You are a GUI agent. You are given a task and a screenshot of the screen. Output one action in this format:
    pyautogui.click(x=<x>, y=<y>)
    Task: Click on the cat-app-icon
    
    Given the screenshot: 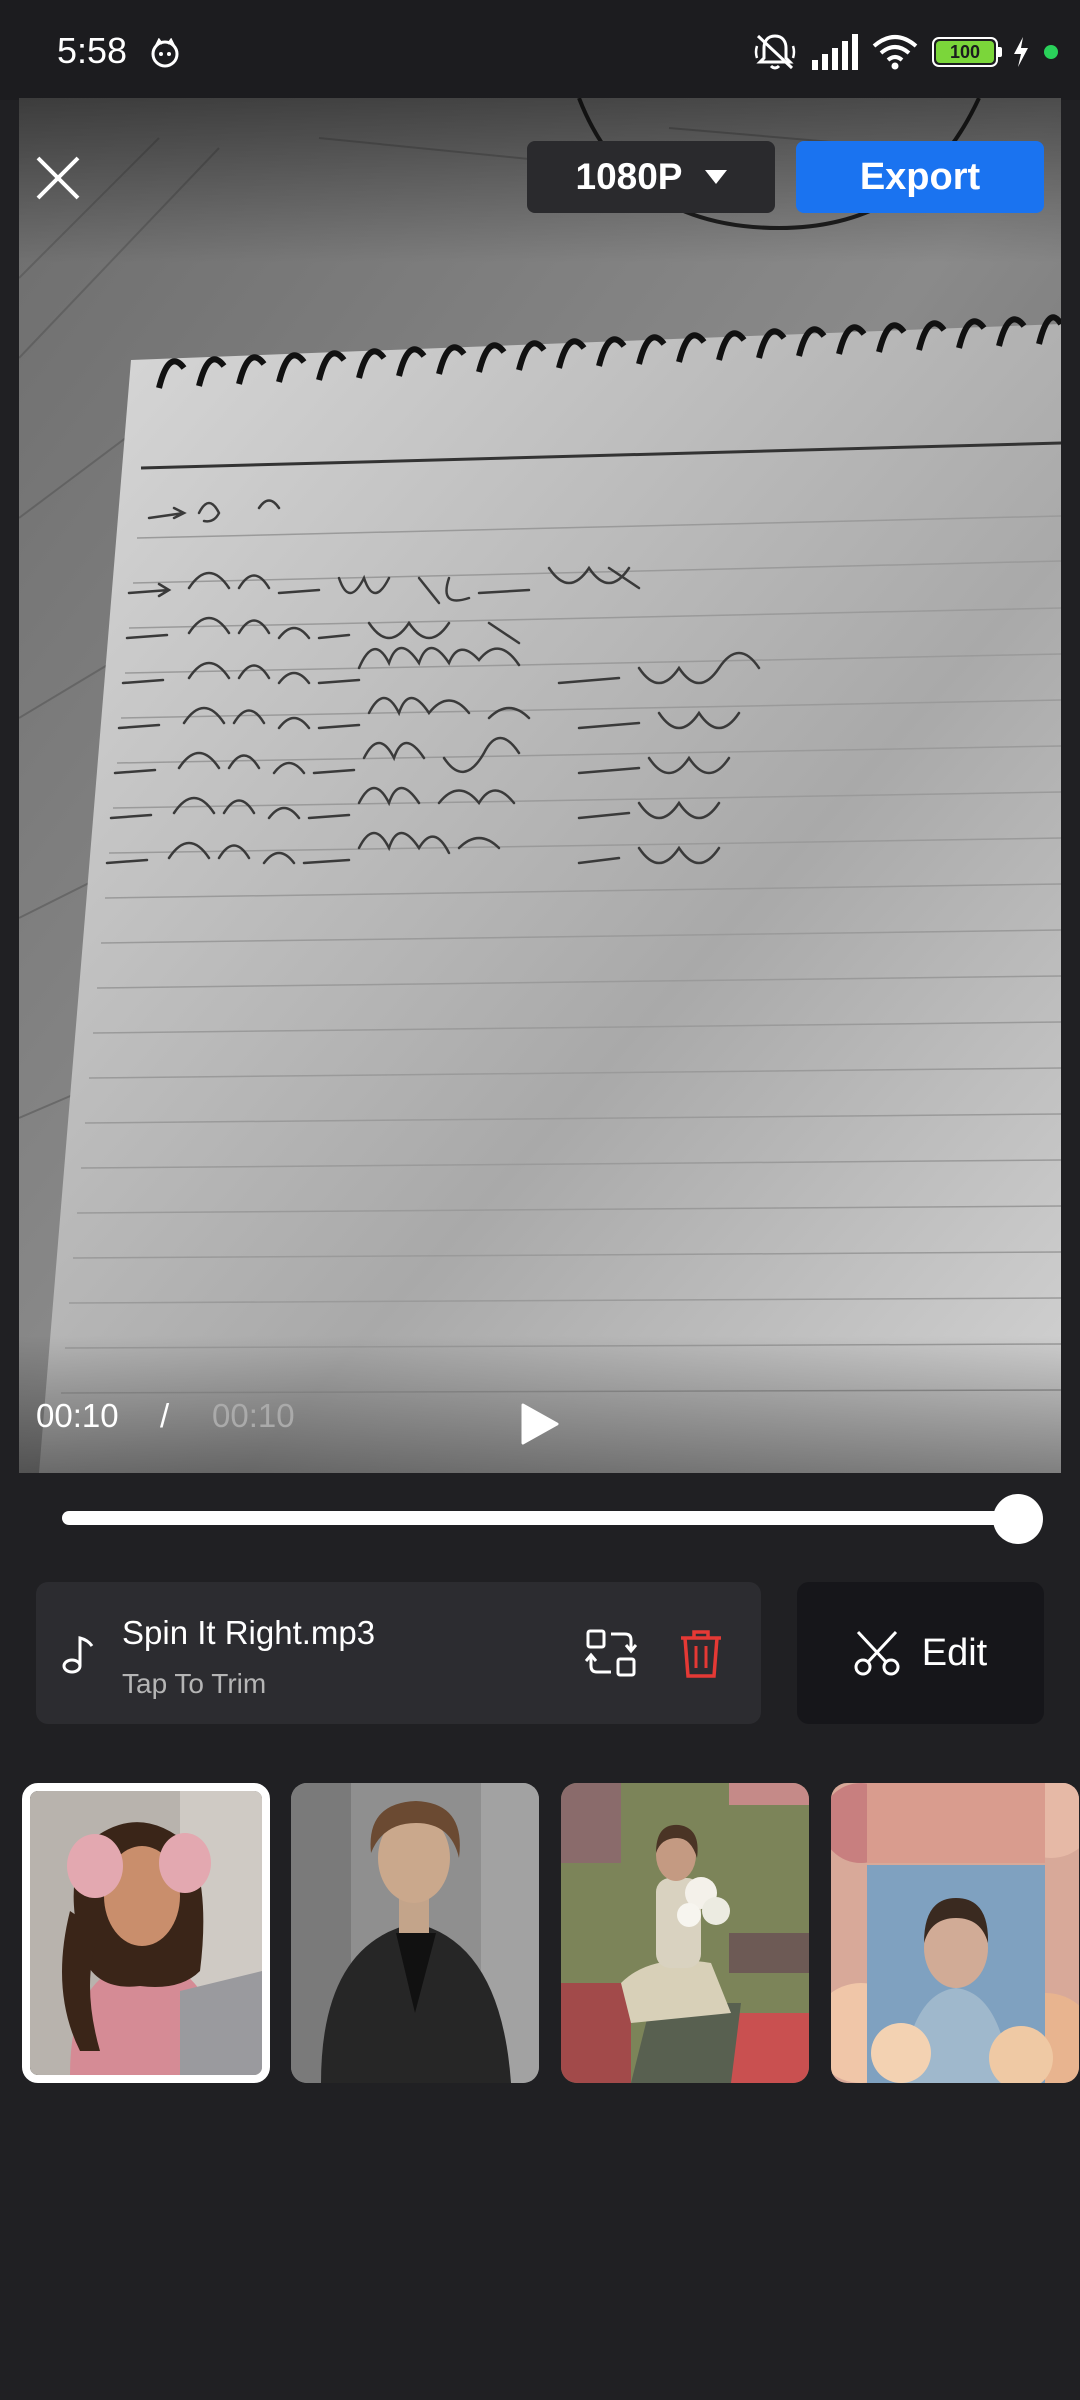 What is the action you would take?
    pyautogui.click(x=165, y=53)
    